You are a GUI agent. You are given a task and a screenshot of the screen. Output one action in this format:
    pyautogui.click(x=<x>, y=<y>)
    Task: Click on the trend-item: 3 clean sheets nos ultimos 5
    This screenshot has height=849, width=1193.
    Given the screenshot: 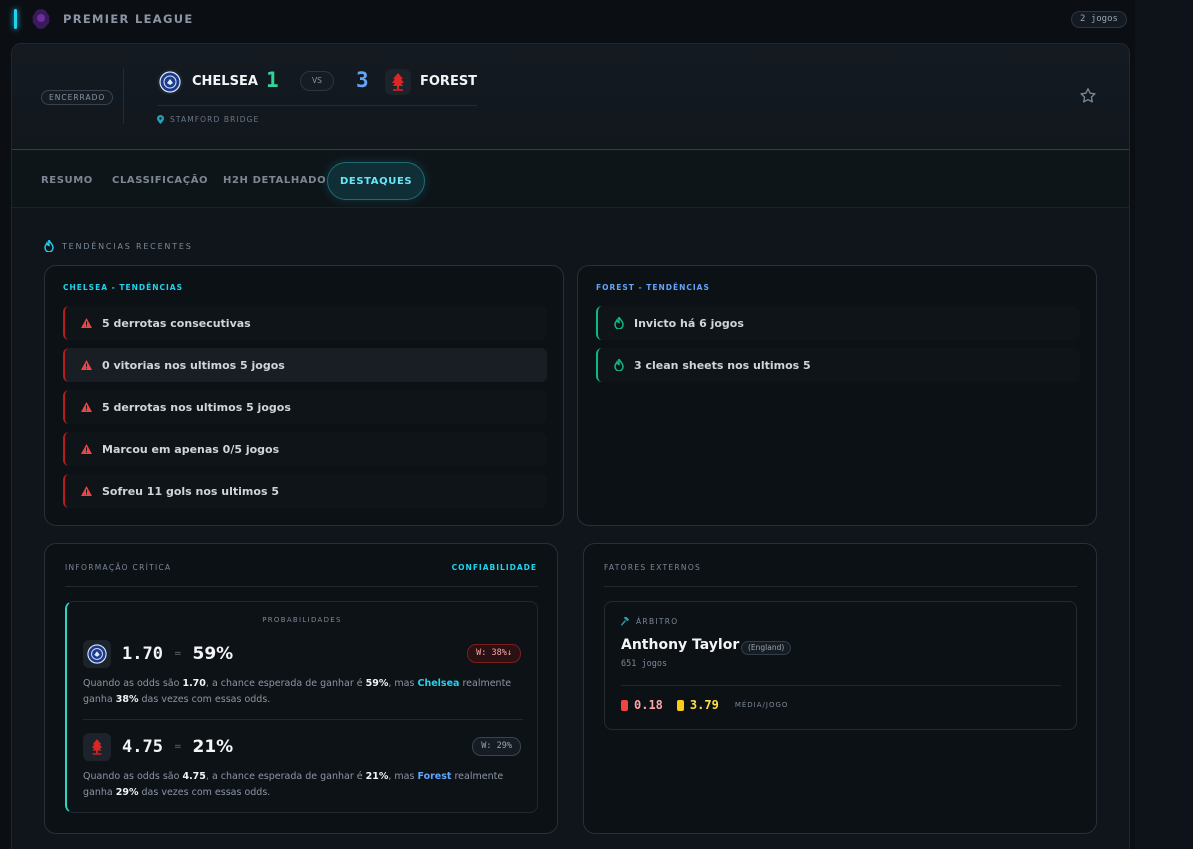 What is the action you would take?
    pyautogui.click(x=838, y=365)
    